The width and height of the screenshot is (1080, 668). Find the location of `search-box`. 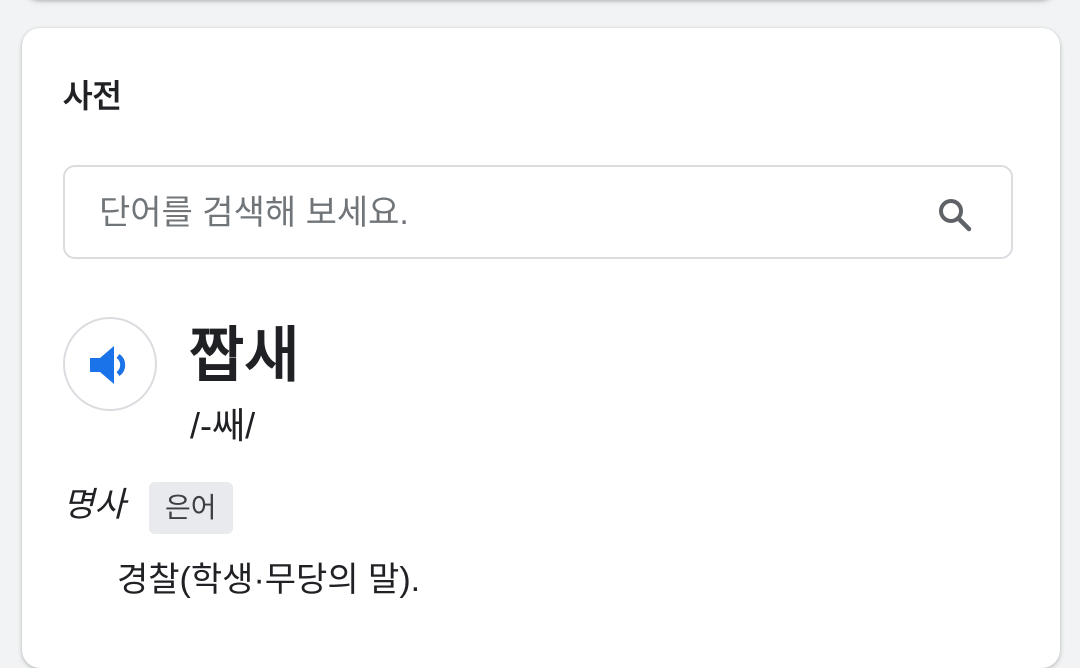

search-box is located at coordinates (538, 212).